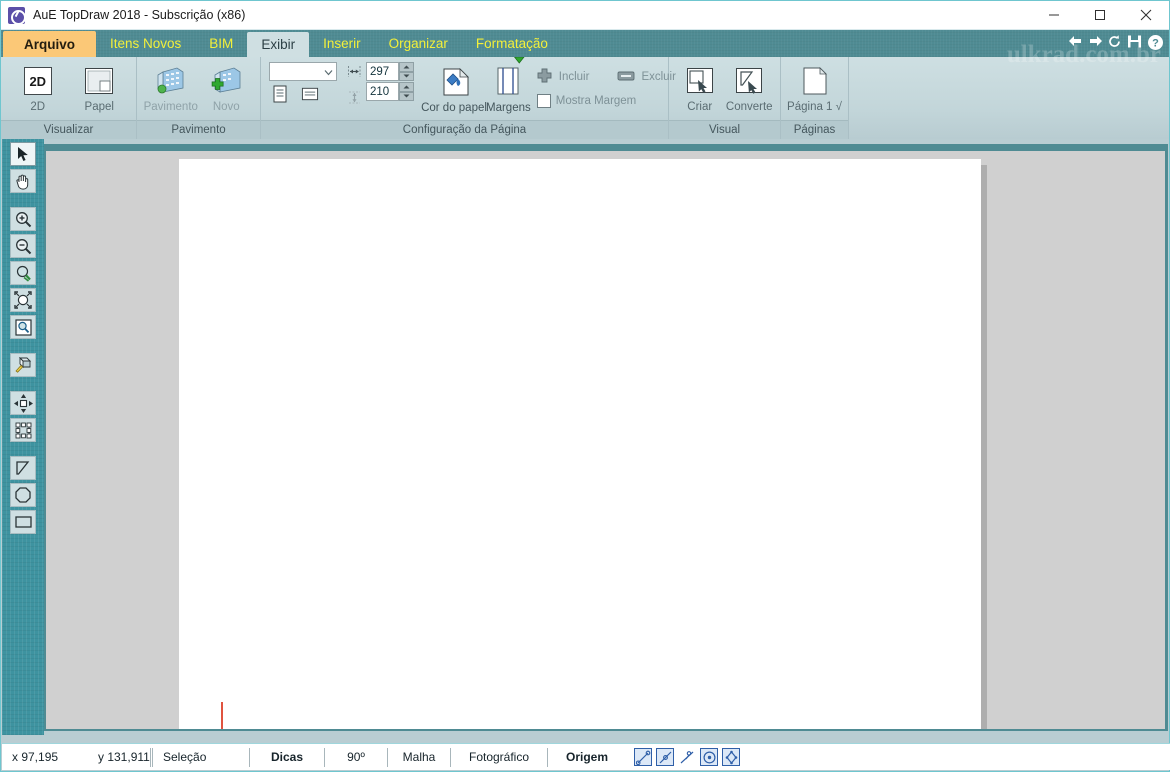 This screenshot has width=1170, height=772. I want to click on select-arrow-tool, so click(23, 154).